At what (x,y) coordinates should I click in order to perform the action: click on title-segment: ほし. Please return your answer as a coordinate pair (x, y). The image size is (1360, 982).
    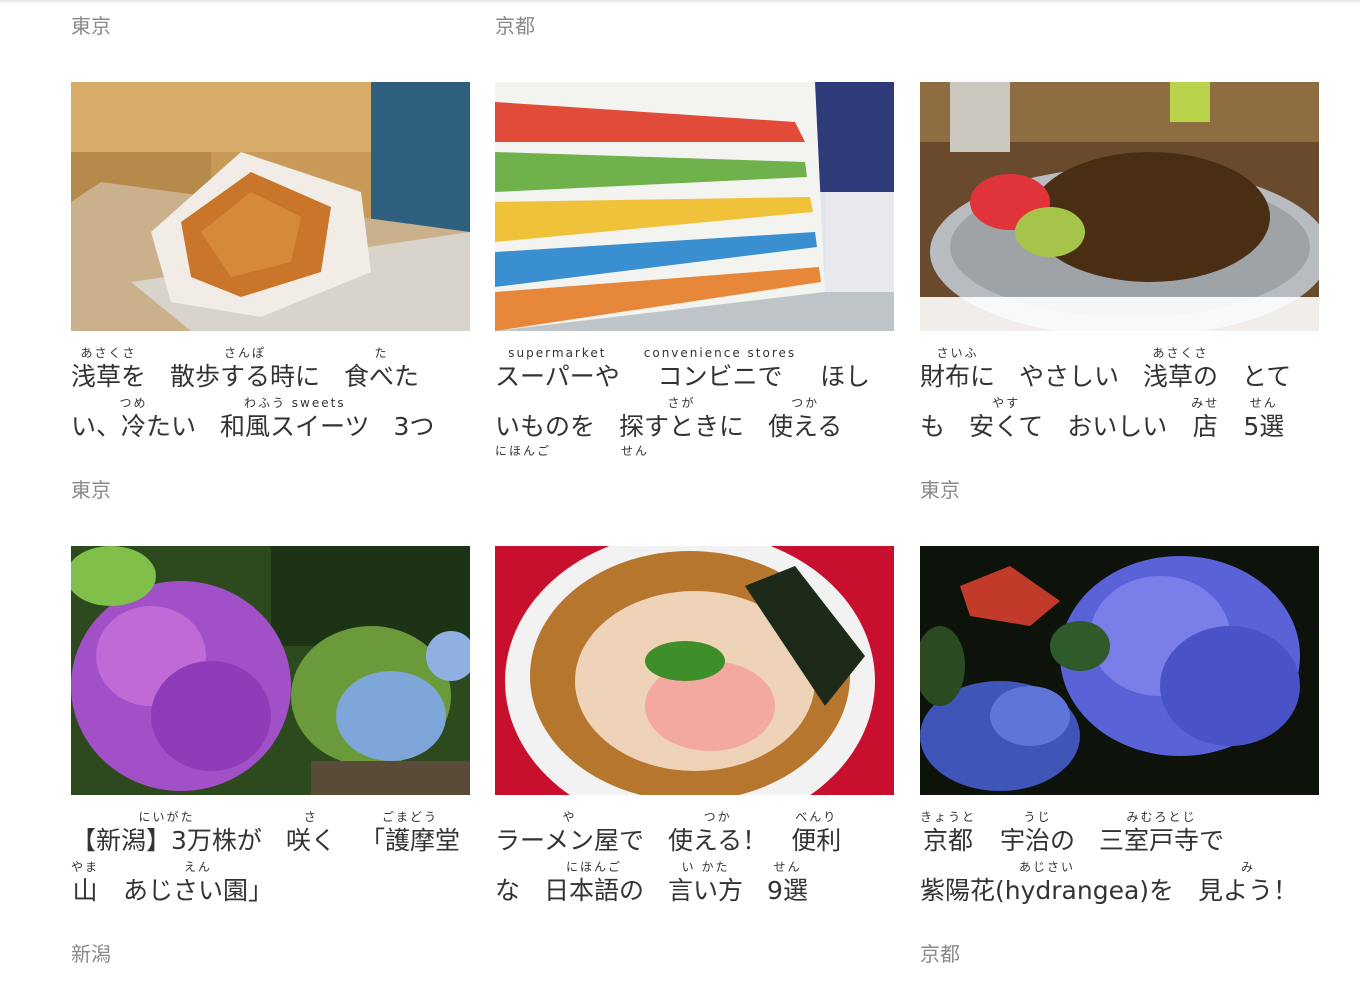
    Looking at the image, I should click on (845, 376).